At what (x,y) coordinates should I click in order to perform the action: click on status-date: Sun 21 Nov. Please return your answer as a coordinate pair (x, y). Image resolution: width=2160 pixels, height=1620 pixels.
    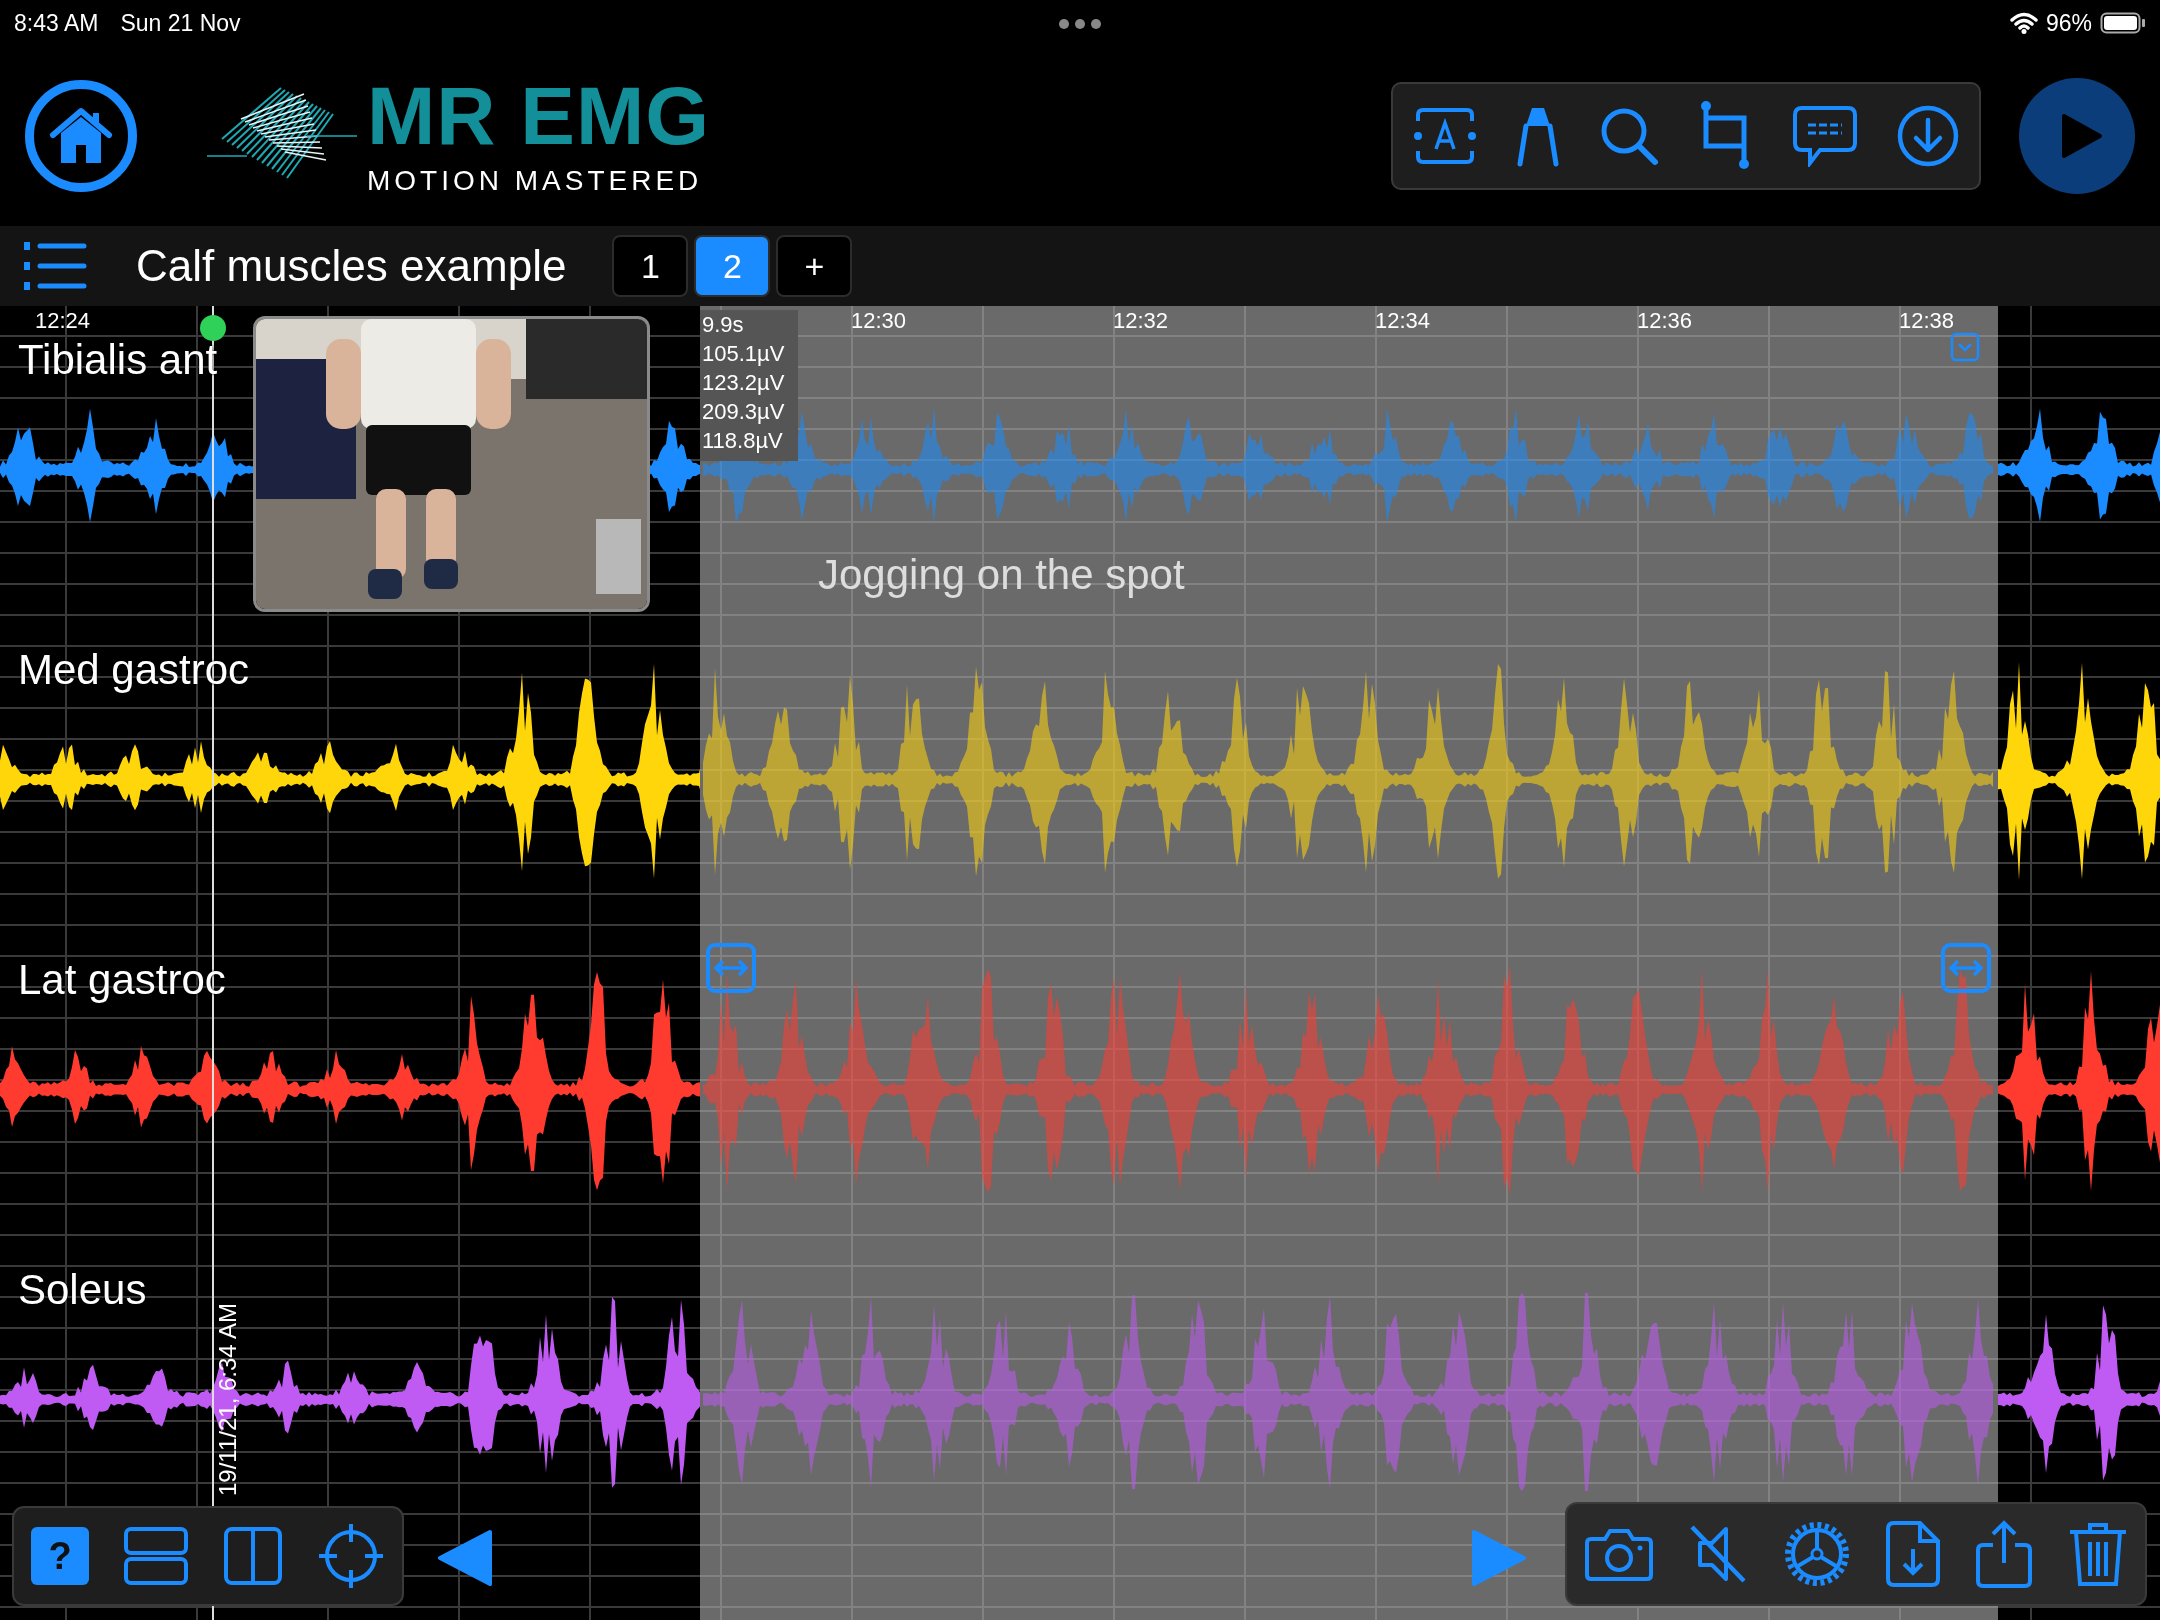
    Looking at the image, I should click on (180, 23).